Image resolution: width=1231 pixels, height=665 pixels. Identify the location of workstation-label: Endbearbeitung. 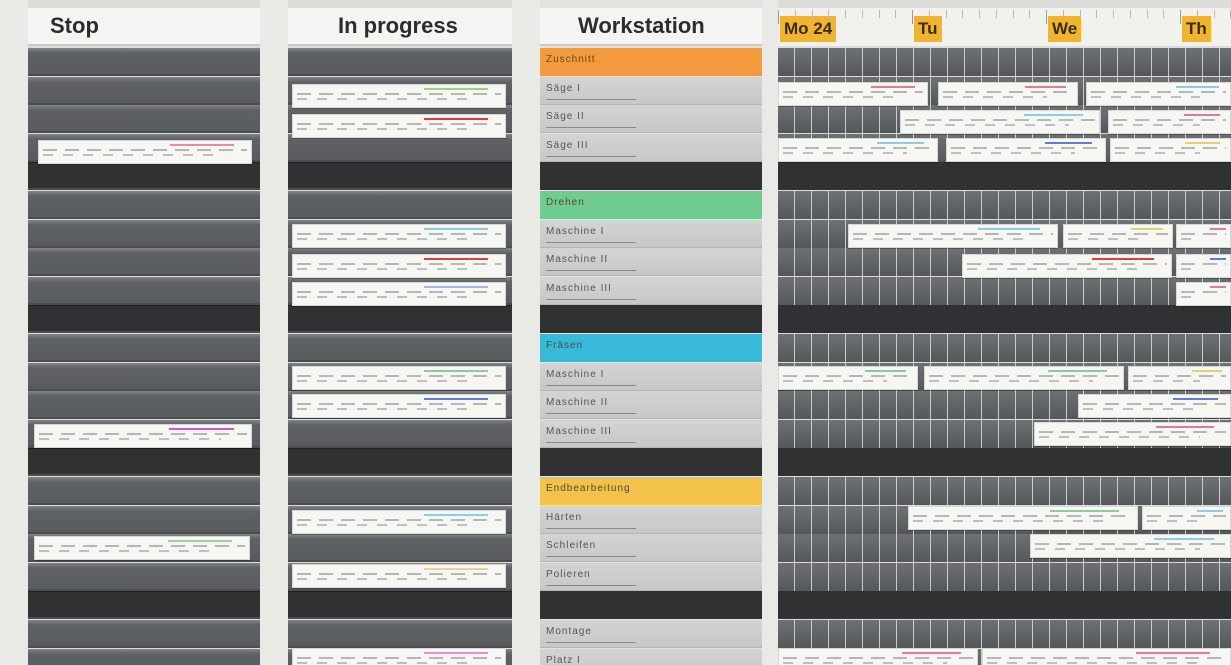
(588, 488).